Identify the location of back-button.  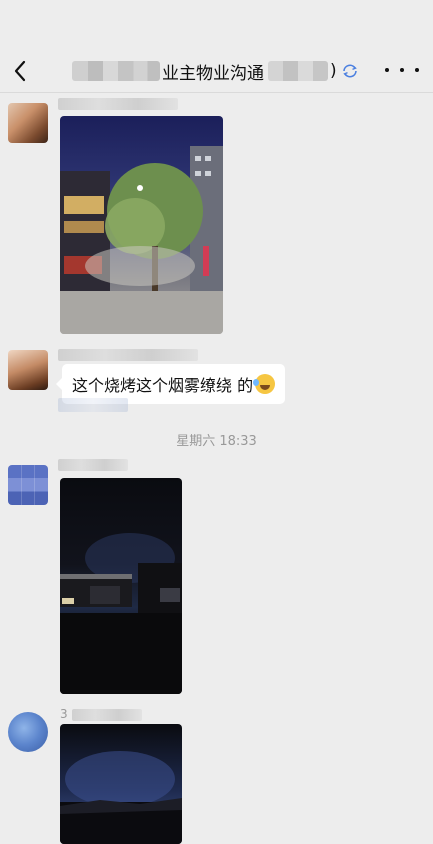
(20, 71).